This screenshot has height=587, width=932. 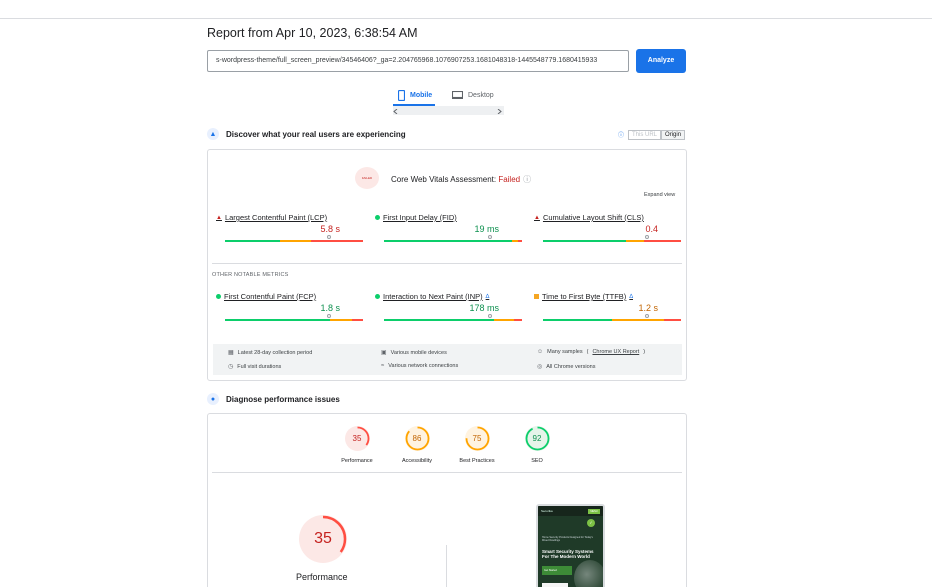 I want to click on gauge-label: SEO, so click(x=537, y=461).